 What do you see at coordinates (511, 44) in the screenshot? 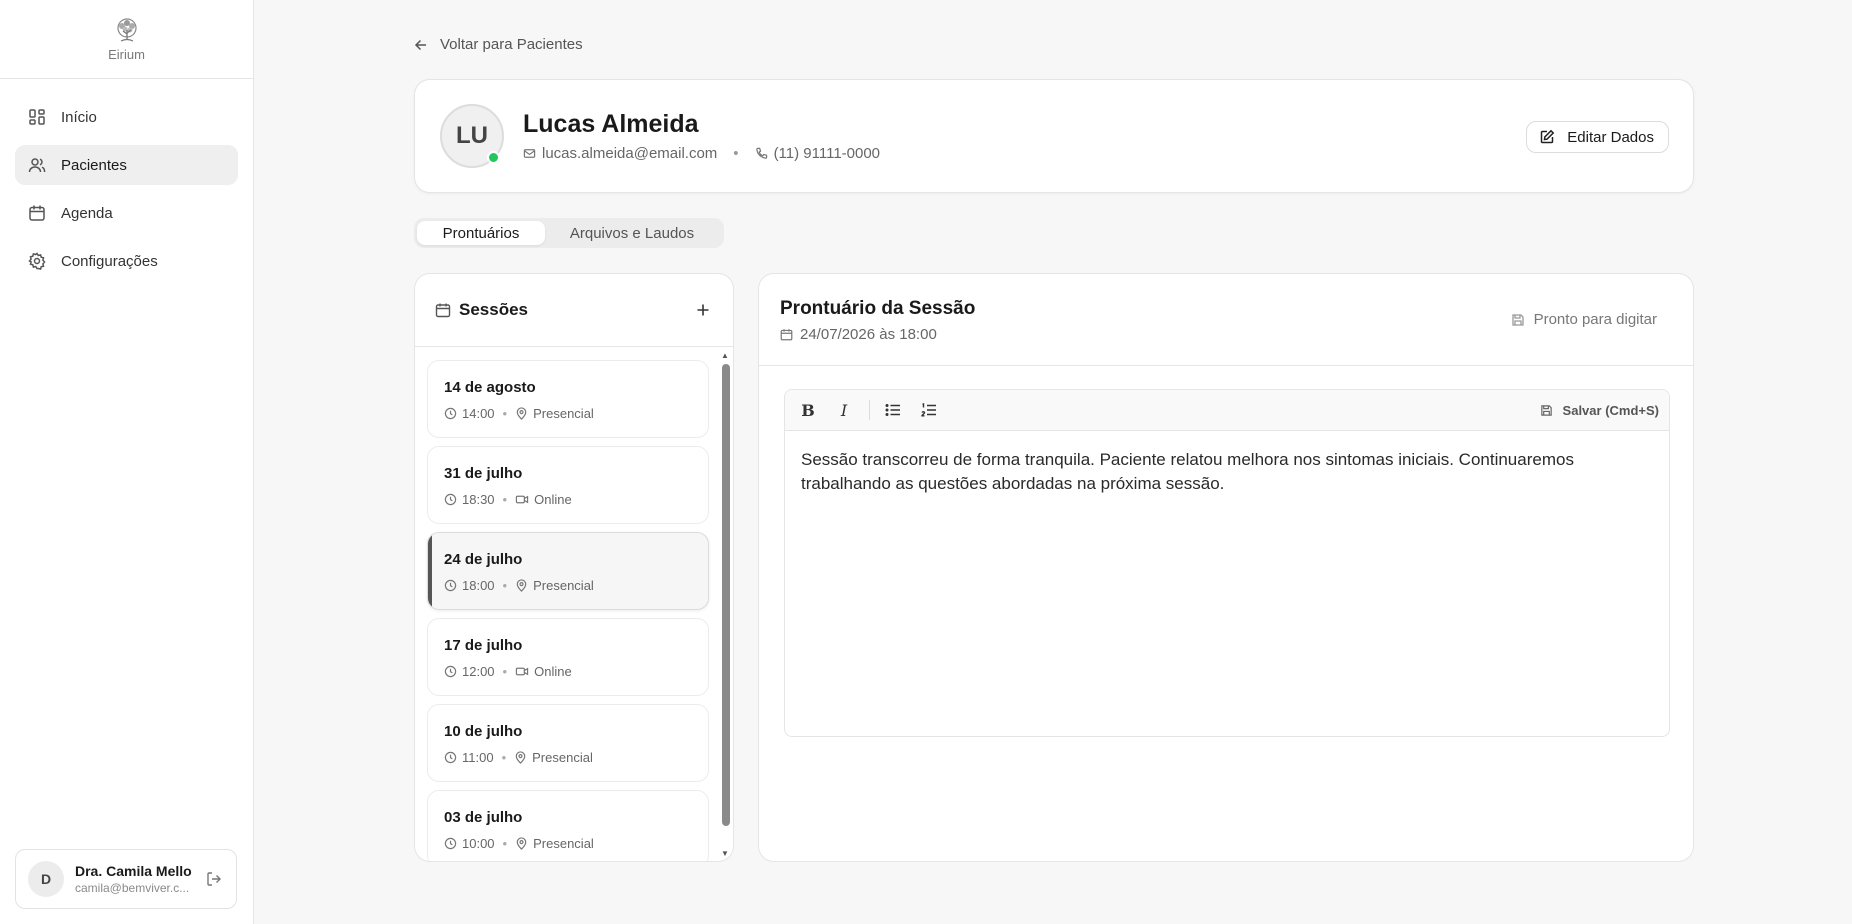
I see `back-link-label: Voltar para Pacientes` at bounding box center [511, 44].